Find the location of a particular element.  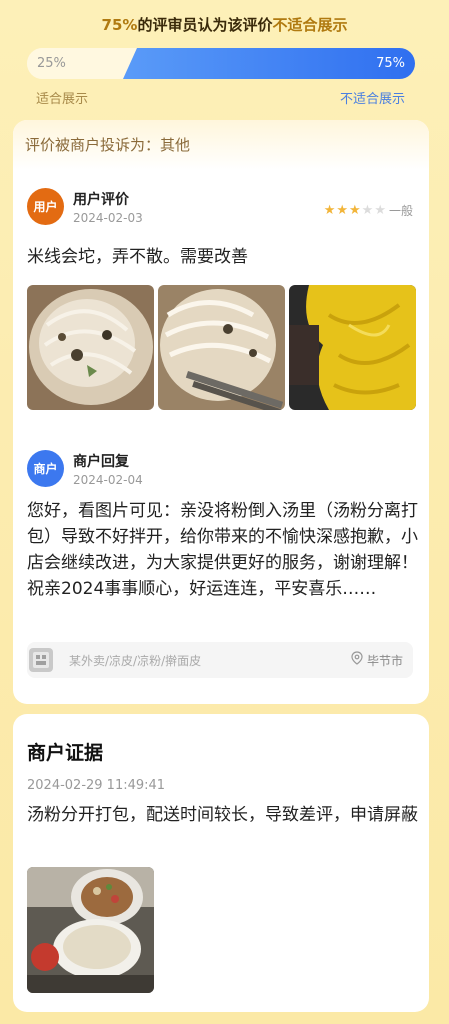

evidence-text: 汤粉分开打包，配送时间较长，导致差评，申请屏蔽 is located at coordinates (222, 815).